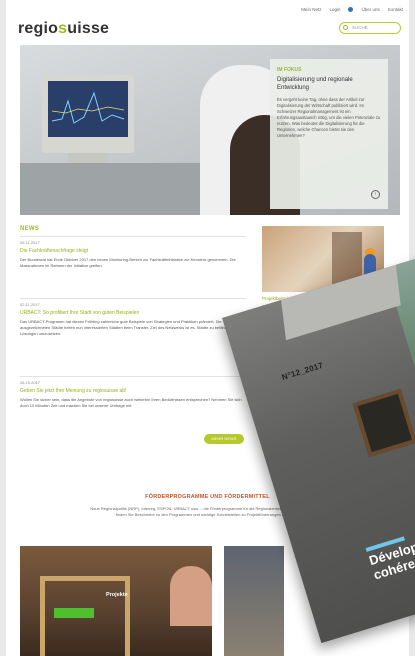  What do you see at coordinates (254, 601) in the screenshot?
I see `secondary-tile` at bounding box center [254, 601].